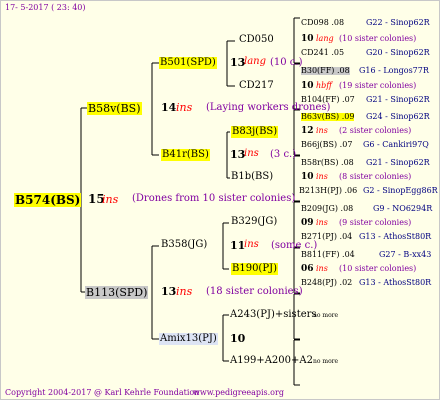  Describe the element at coordinates (252, 176) in the screenshot. I see `b1b-queen: B1b(BS)` at that location.